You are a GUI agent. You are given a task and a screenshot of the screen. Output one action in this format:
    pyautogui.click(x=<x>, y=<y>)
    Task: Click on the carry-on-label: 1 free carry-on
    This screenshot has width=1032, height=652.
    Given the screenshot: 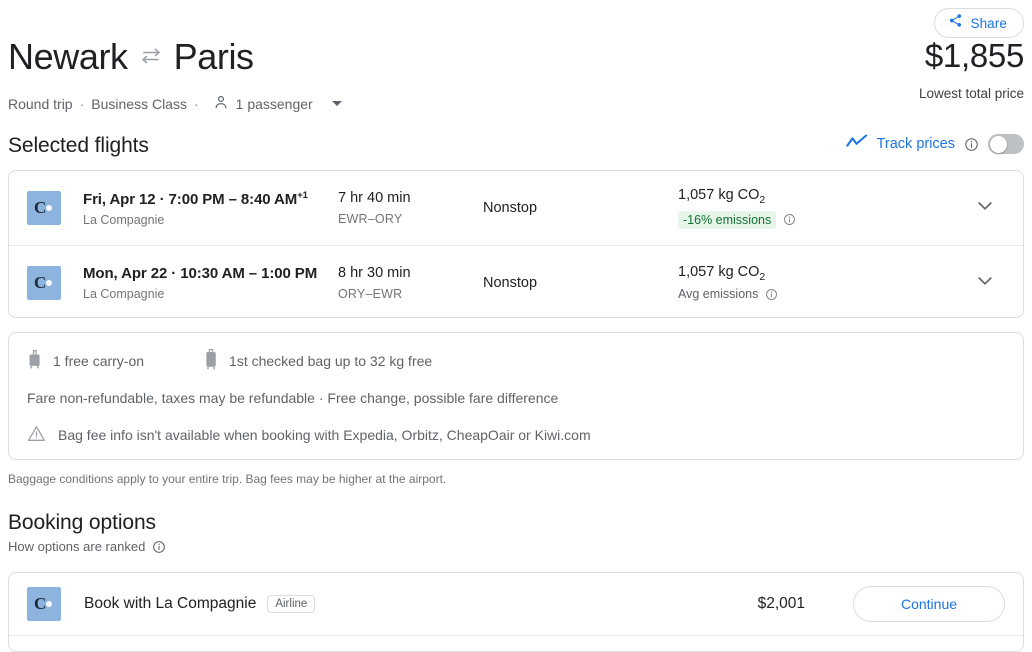 What is the action you would take?
    pyautogui.click(x=99, y=361)
    